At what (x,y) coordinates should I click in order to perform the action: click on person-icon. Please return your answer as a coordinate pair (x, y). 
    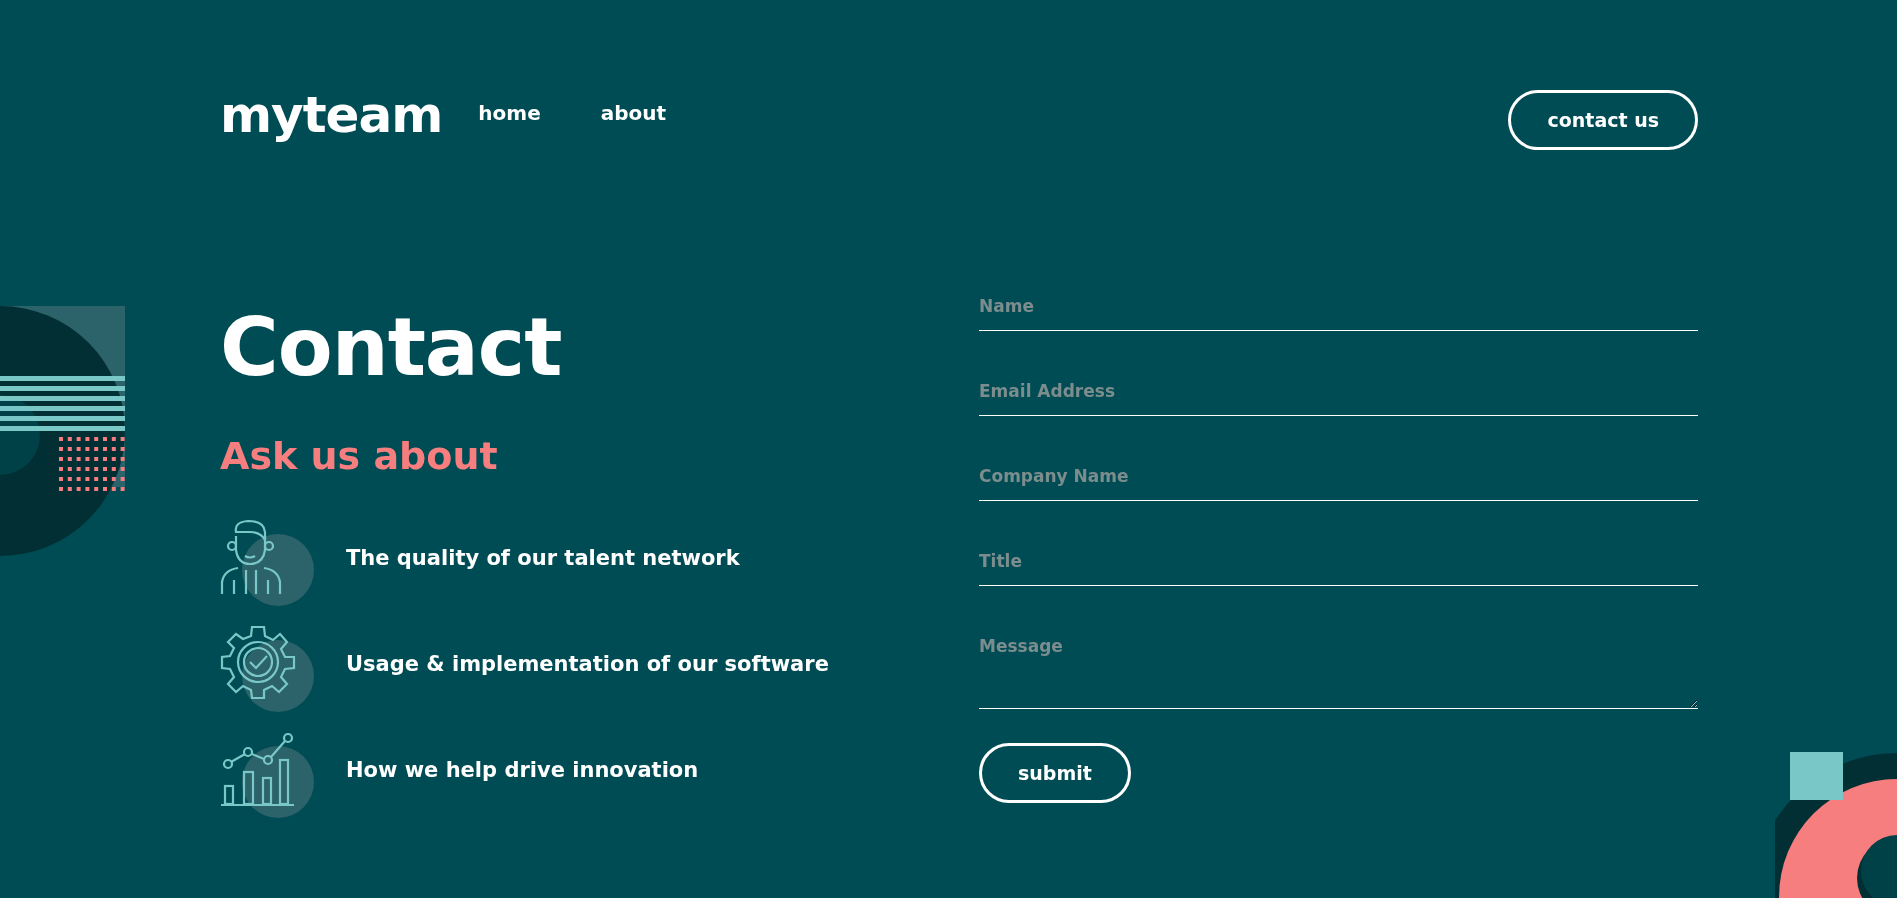
    Looking at the image, I should click on (251, 557).